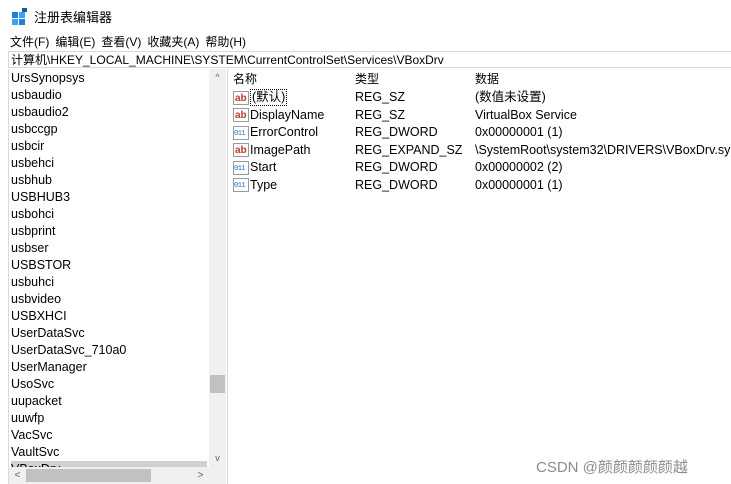  I want to click on tree-item: UserManager, so click(109, 367).